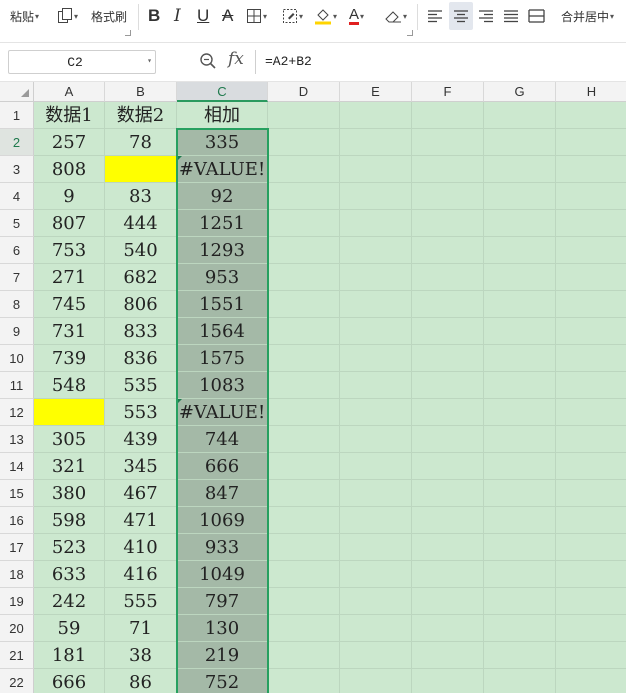 This screenshot has height=693, width=626. Describe the element at coordinates (520, 412) in the screenshot. I see `cell-g12` at that location.